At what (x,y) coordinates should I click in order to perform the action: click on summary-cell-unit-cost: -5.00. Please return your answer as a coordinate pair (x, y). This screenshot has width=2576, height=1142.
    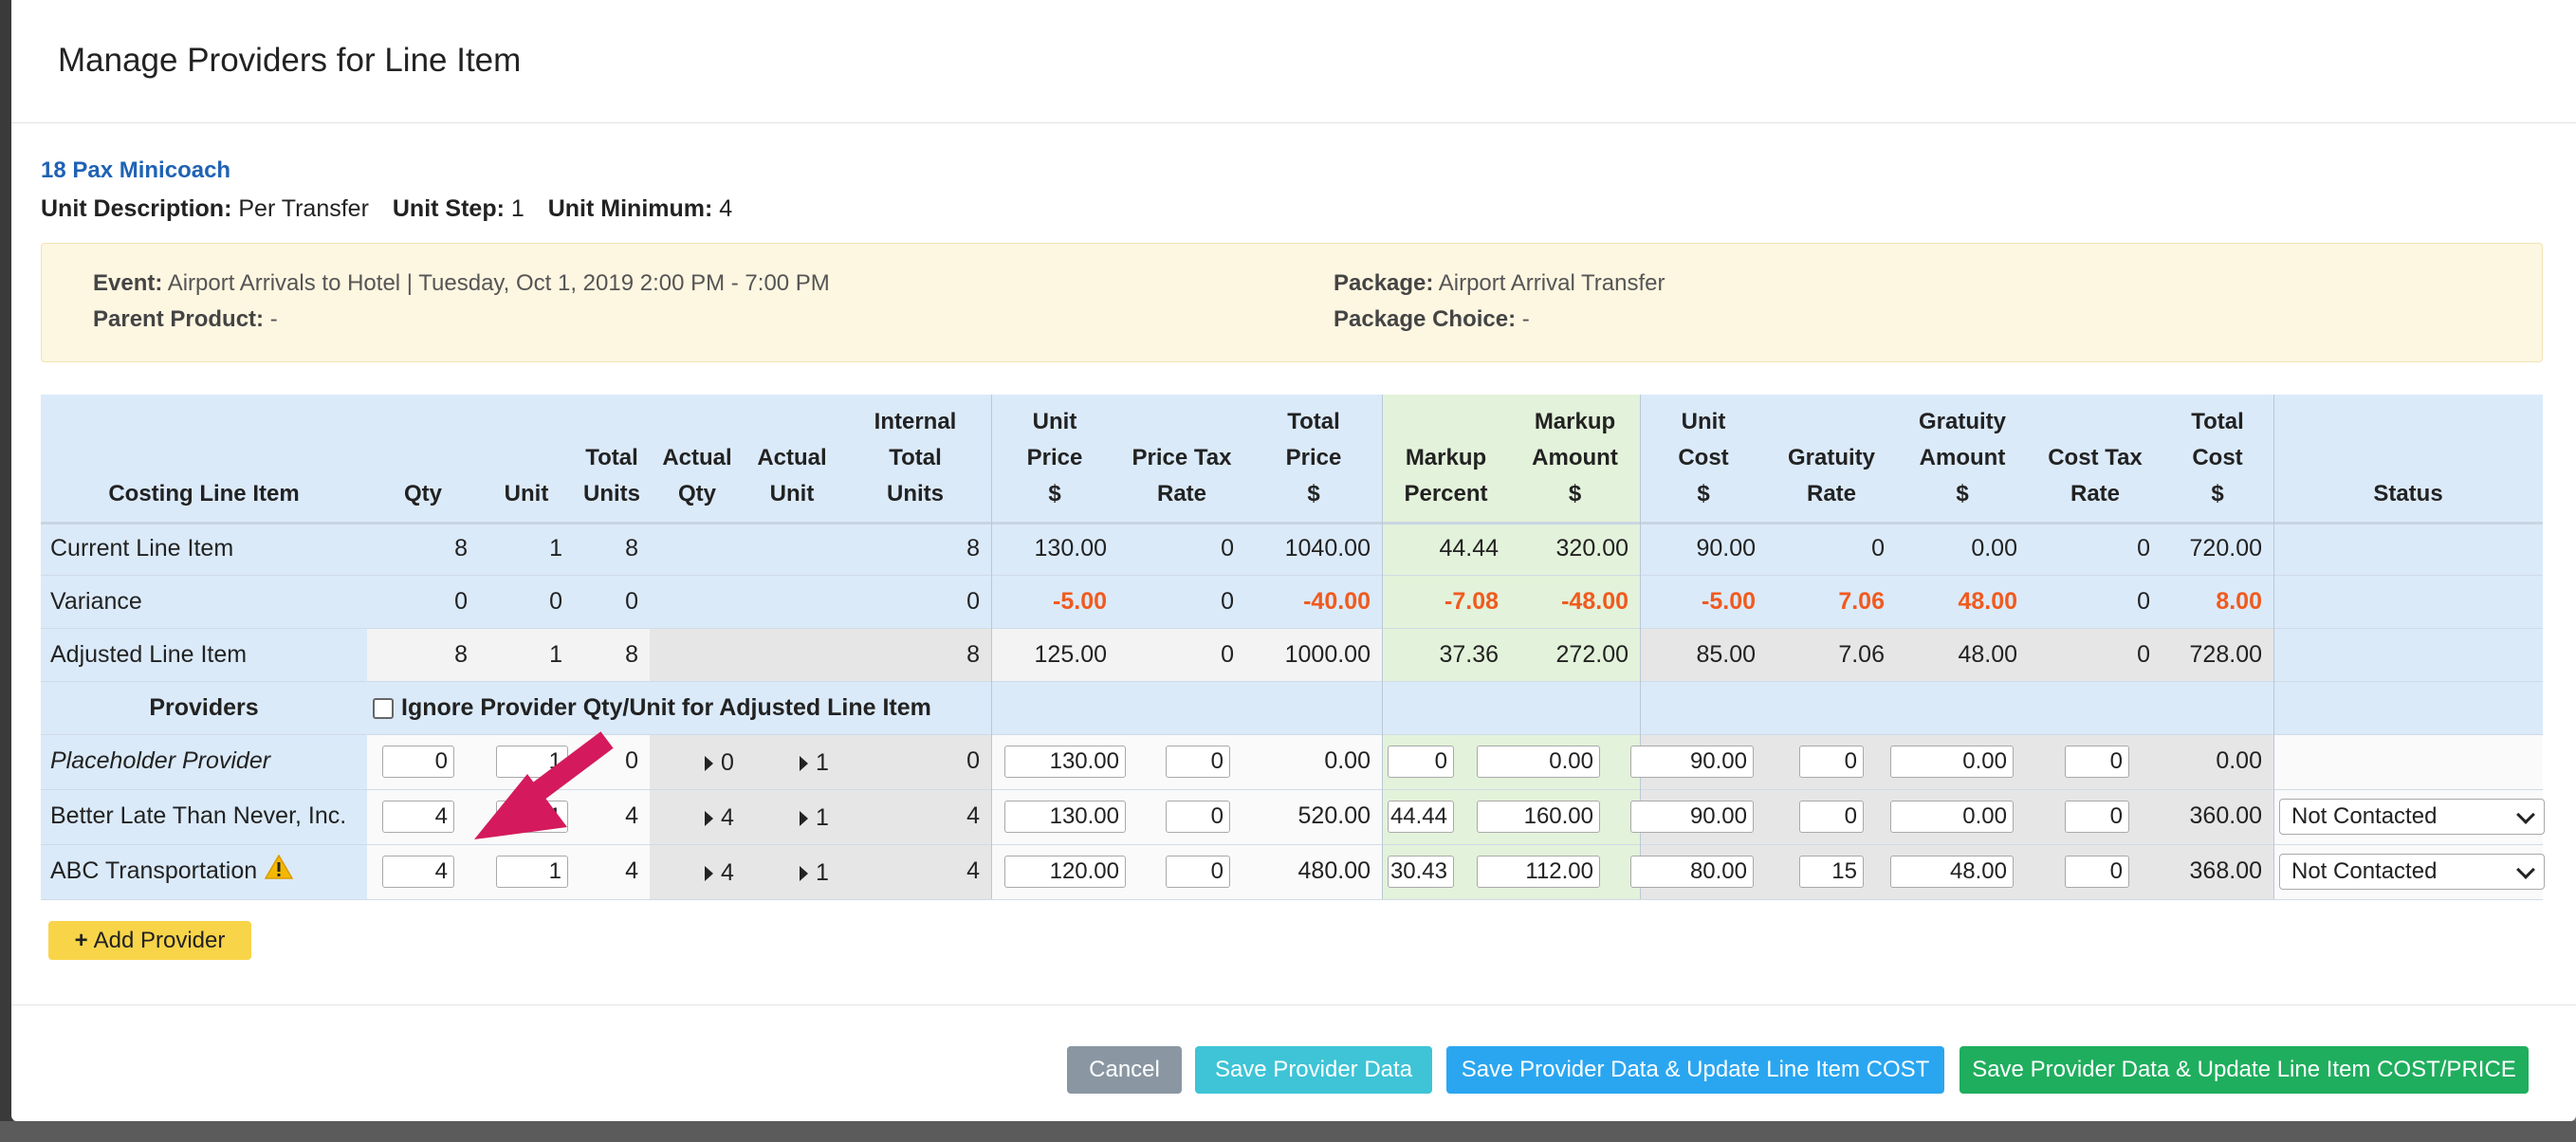
    Looking at the image, I should click on (1729, 601).